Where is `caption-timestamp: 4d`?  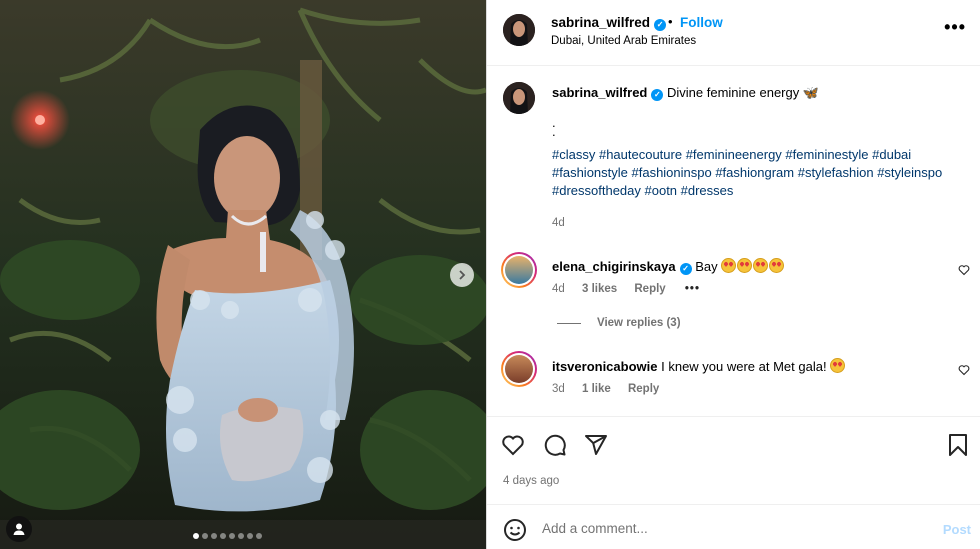 caption-timestamp: 4d is located at coordinates (558, 223).